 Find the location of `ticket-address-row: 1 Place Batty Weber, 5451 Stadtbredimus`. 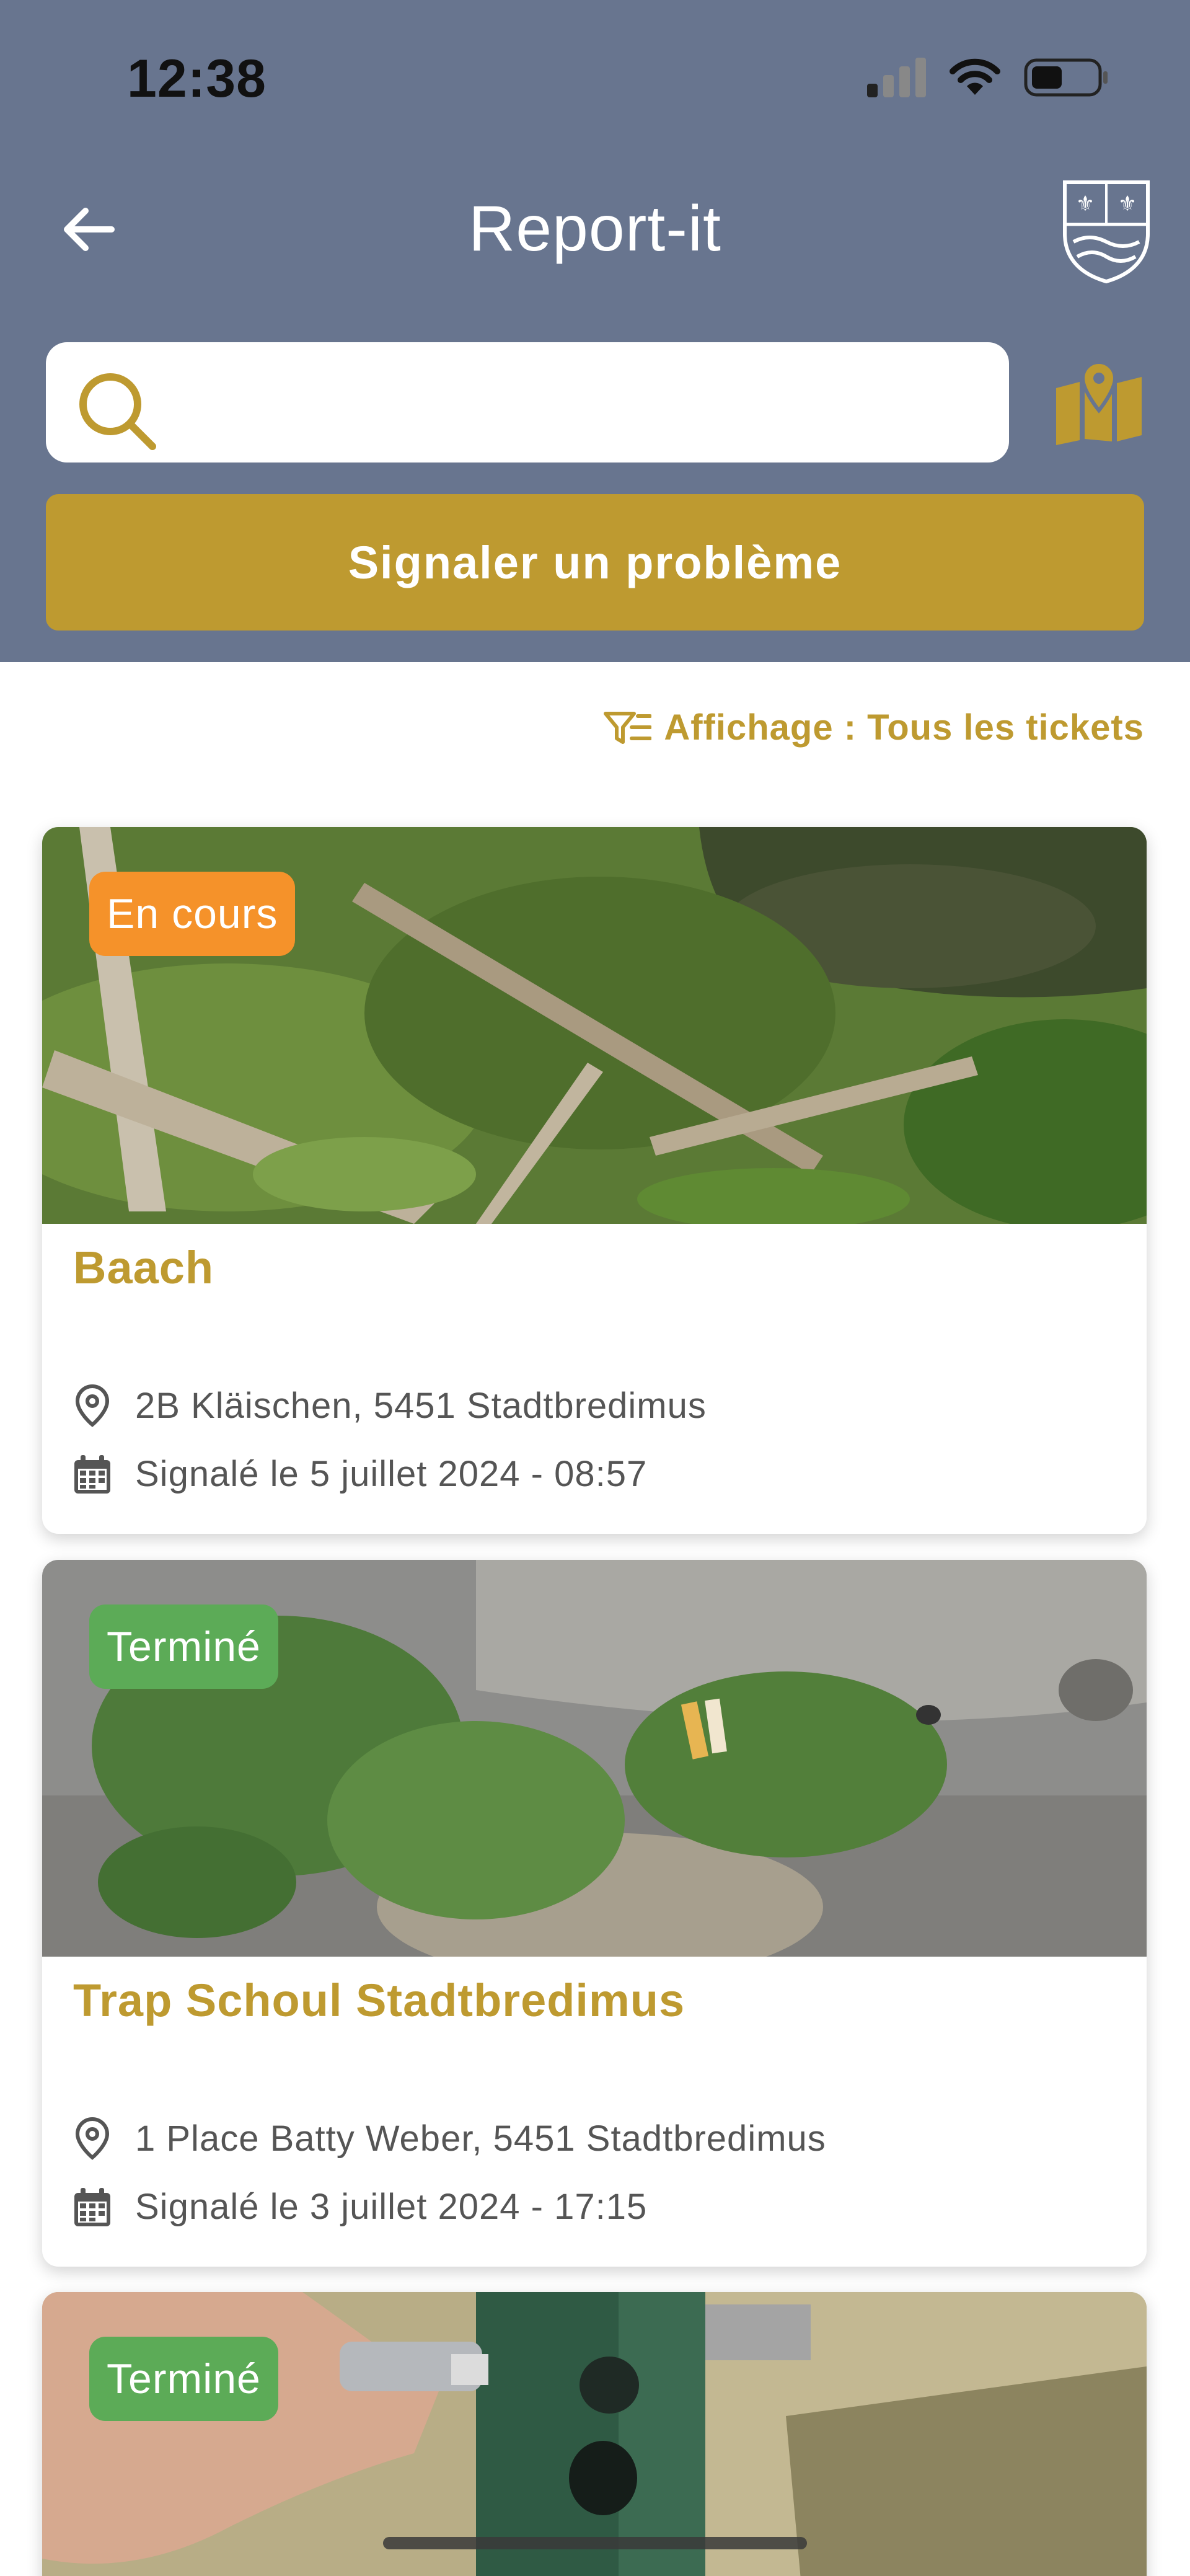

ticket-address-row: 1 Place Batty Weber, 5451 Stadtbredimus is located at coordinates (449, 2138).